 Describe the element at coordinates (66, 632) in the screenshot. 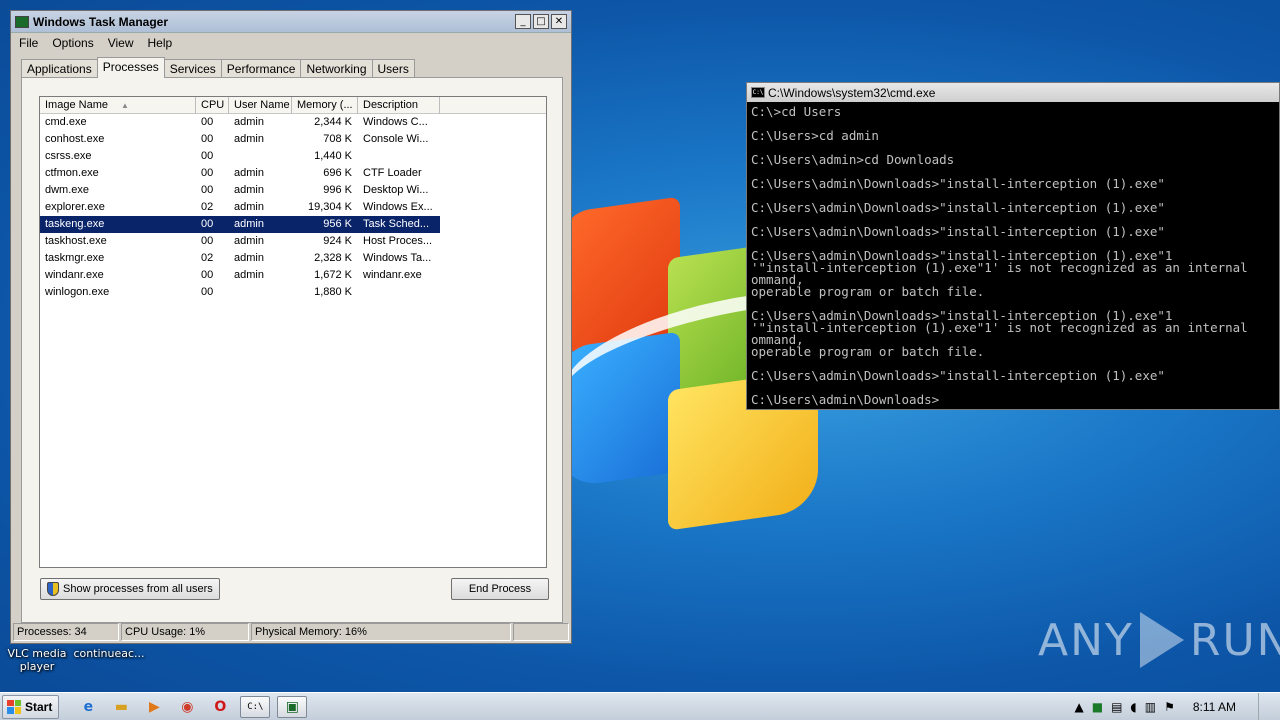

I see `status-processes: Processes: 34` at that location.